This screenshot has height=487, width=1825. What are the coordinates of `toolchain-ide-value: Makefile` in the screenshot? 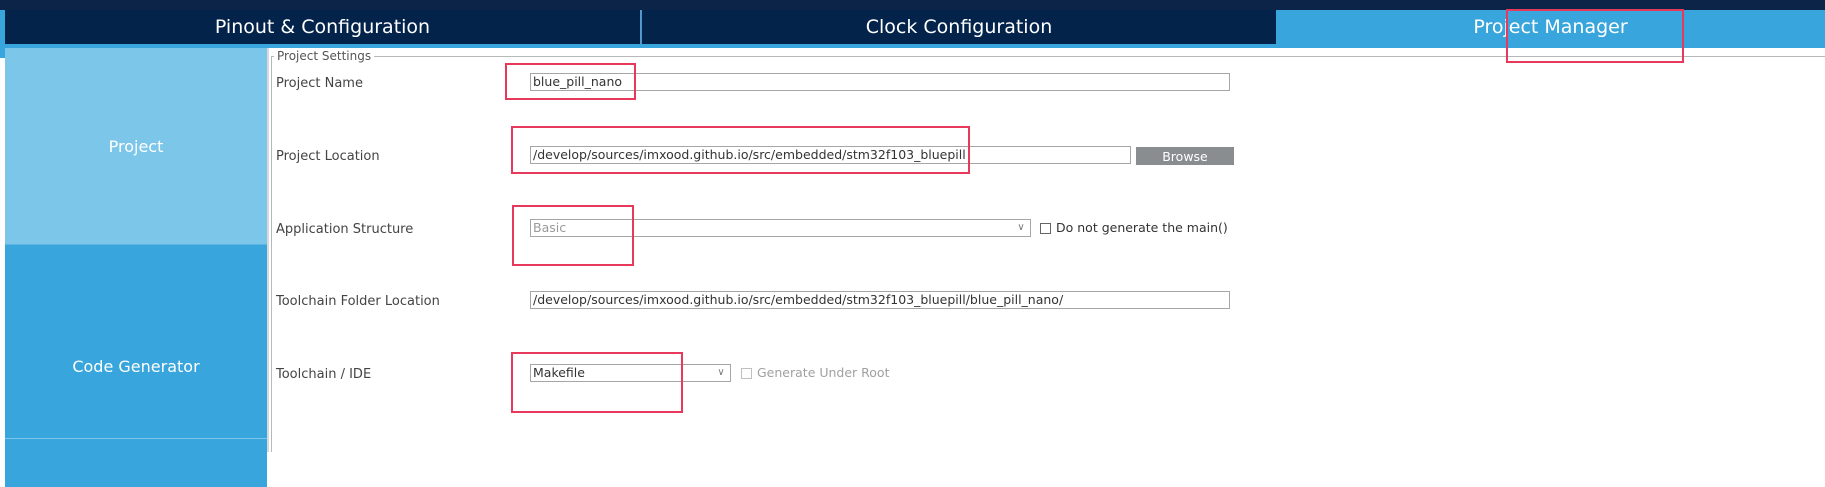 It's located at (559, 372).